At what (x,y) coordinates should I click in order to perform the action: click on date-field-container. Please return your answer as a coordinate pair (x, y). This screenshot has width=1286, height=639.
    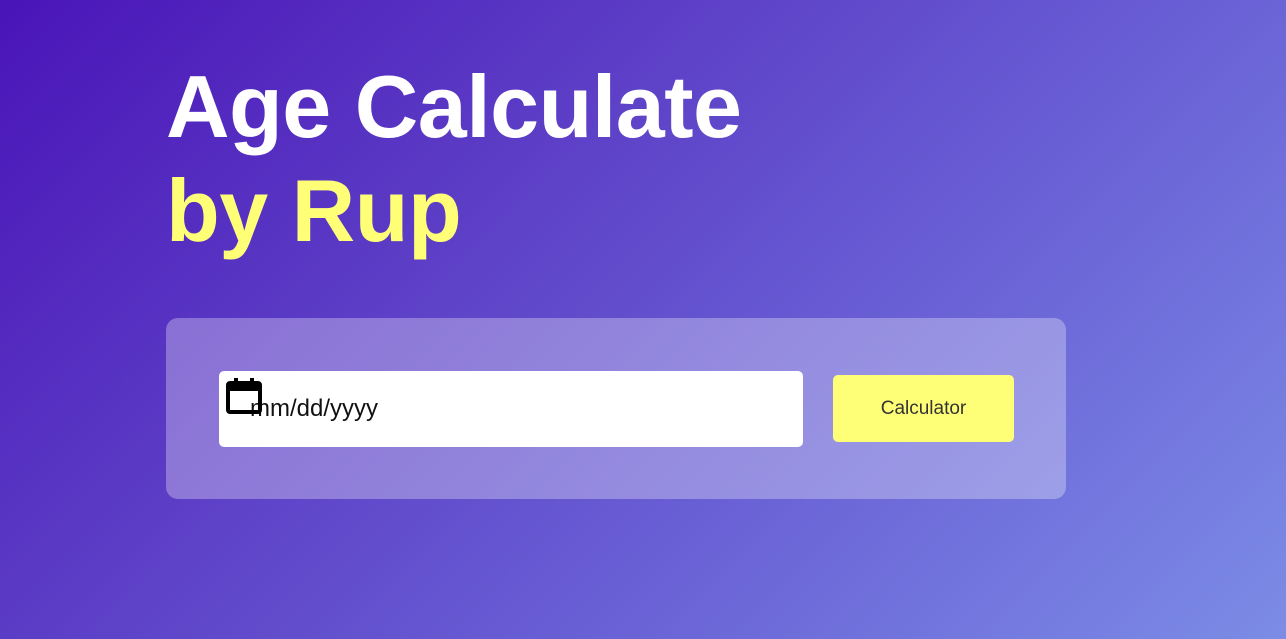
    Looking at the image, I should click on (511, 409).